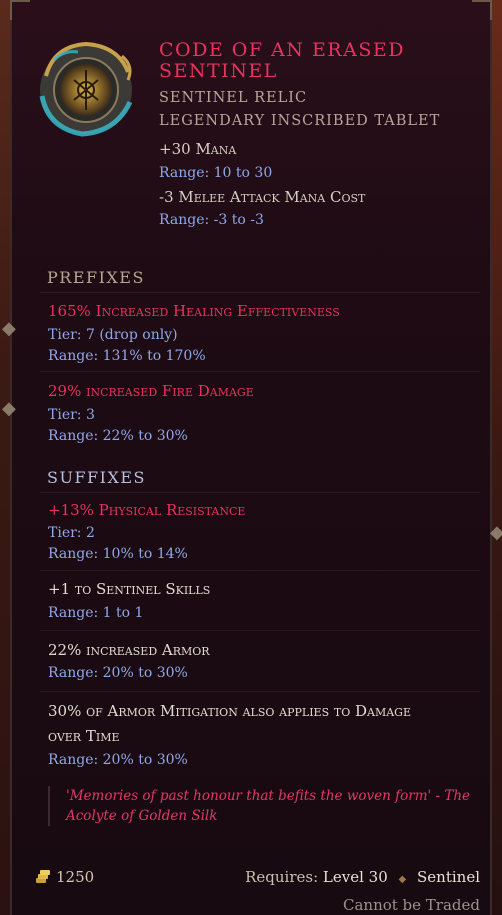  I want to click on extra-mod-range: Range: 1 to 1, so click(96, 613).